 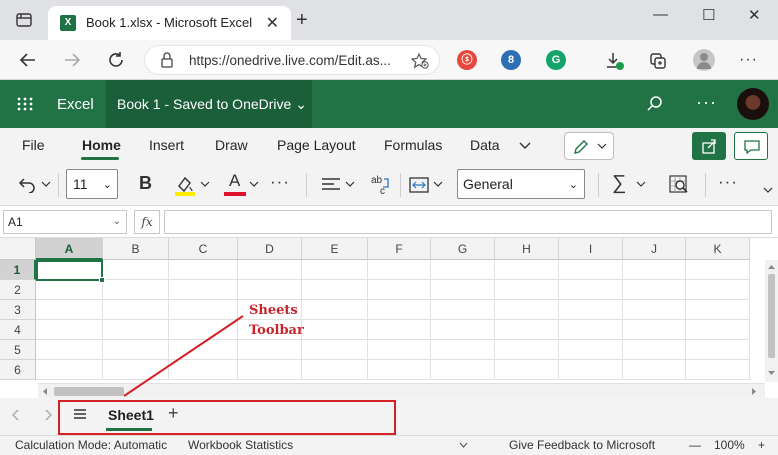 I want to click on tab-formulas: Formulas, so click(x=413, y=145).